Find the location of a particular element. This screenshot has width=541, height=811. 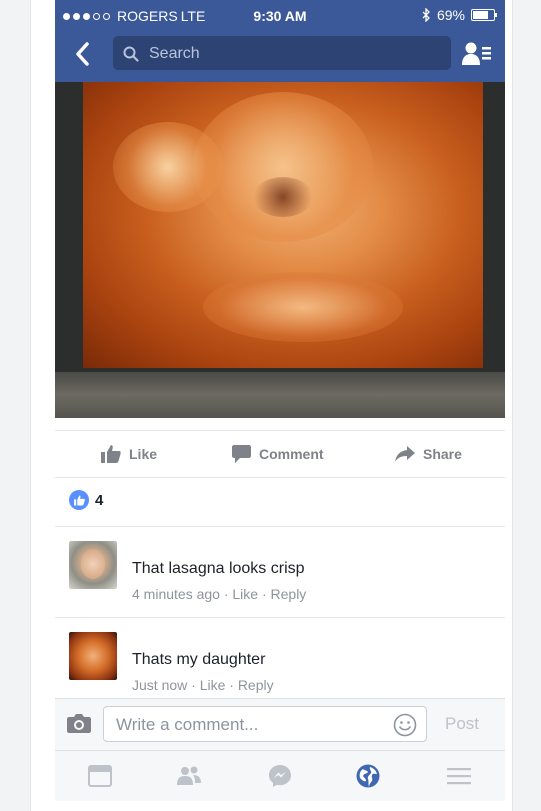

like-button: Like is located at coordinates (129, 454).